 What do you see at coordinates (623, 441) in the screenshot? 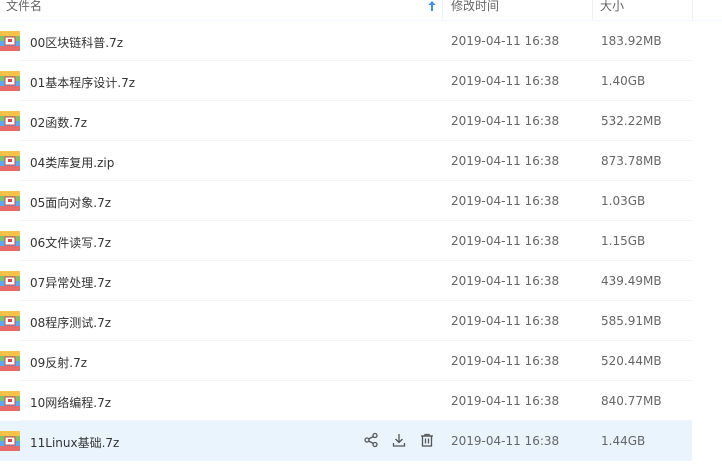
I see `file-size: 1.44GB` at bounding box center [623, 441].